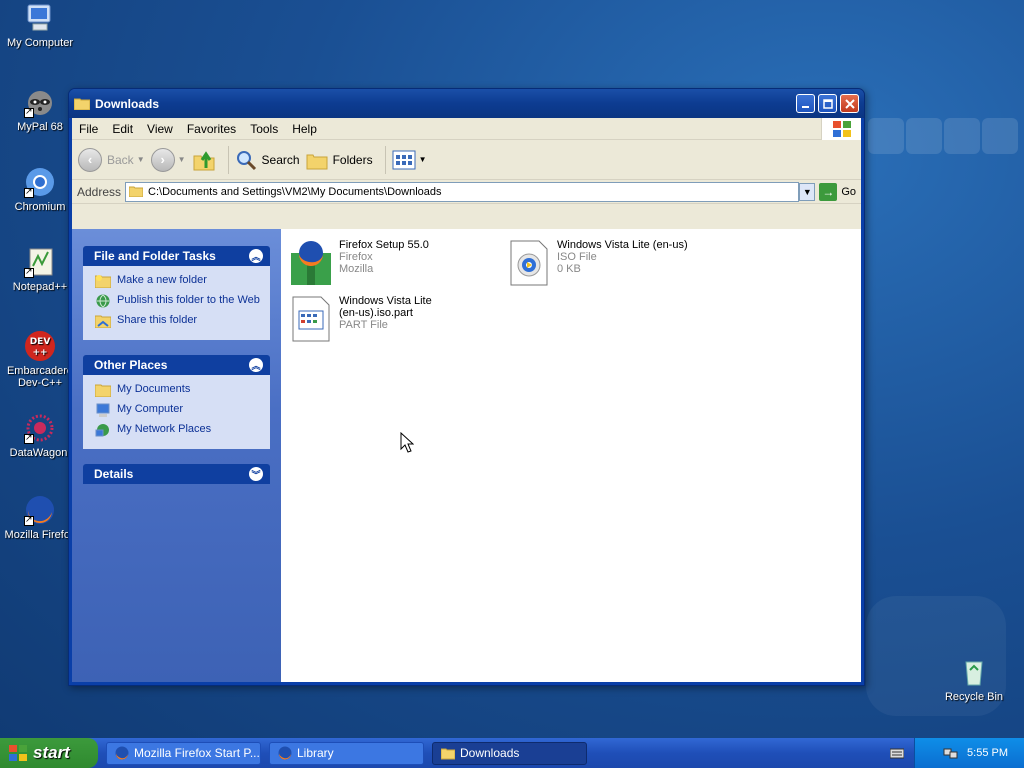 The width and height of the screenshot is (1024, 768). I want to click on menu-bar: File Edit View Favorites Tools Help, so click(466, 129).